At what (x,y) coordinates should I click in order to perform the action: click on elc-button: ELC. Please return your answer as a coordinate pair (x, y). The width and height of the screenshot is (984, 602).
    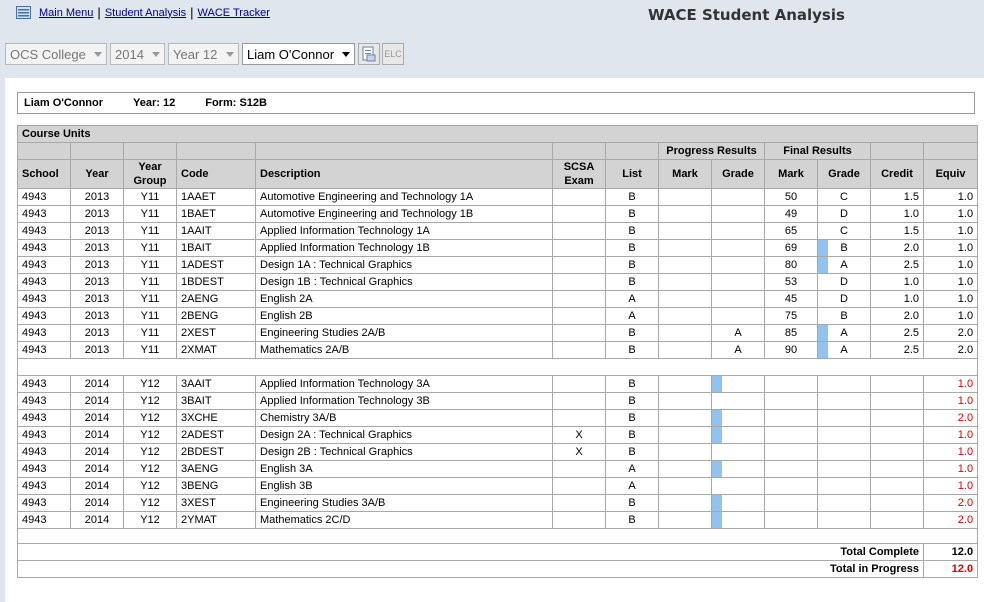
    Looking at the image, I should click on (393, 54).